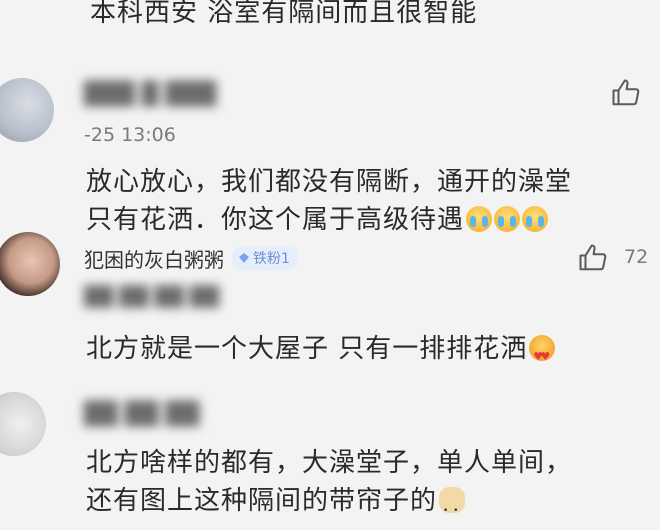 Image resolution: width=660 pixels, height=530 pixels. Describe the element at coordinates (142, 414) in the screenshot. I see `comment-4-username: ██ ██ ██` at that location.